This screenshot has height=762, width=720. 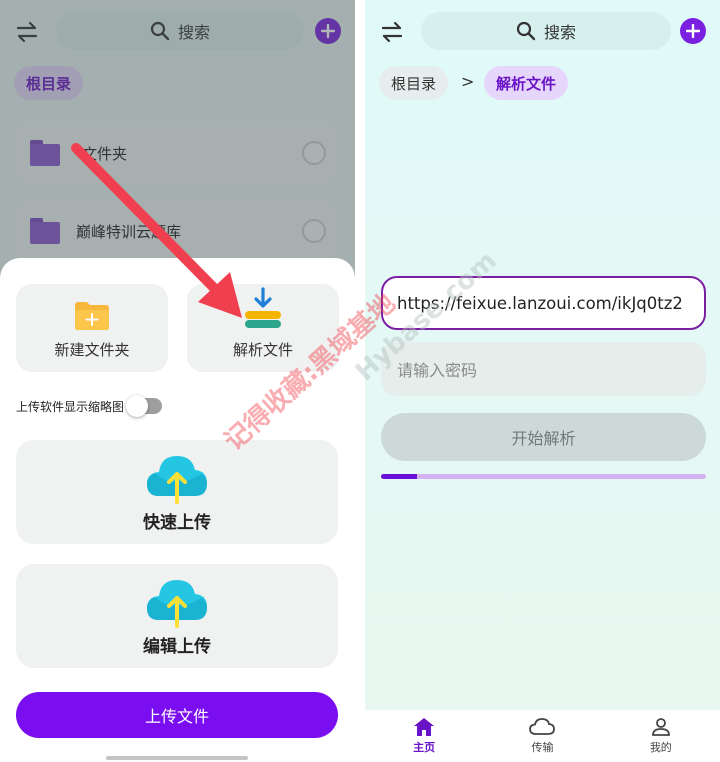 What do you see at coordinates (542, 726) in the screenshot?
I see `cloud-icon` at bounding box center [542, 726].